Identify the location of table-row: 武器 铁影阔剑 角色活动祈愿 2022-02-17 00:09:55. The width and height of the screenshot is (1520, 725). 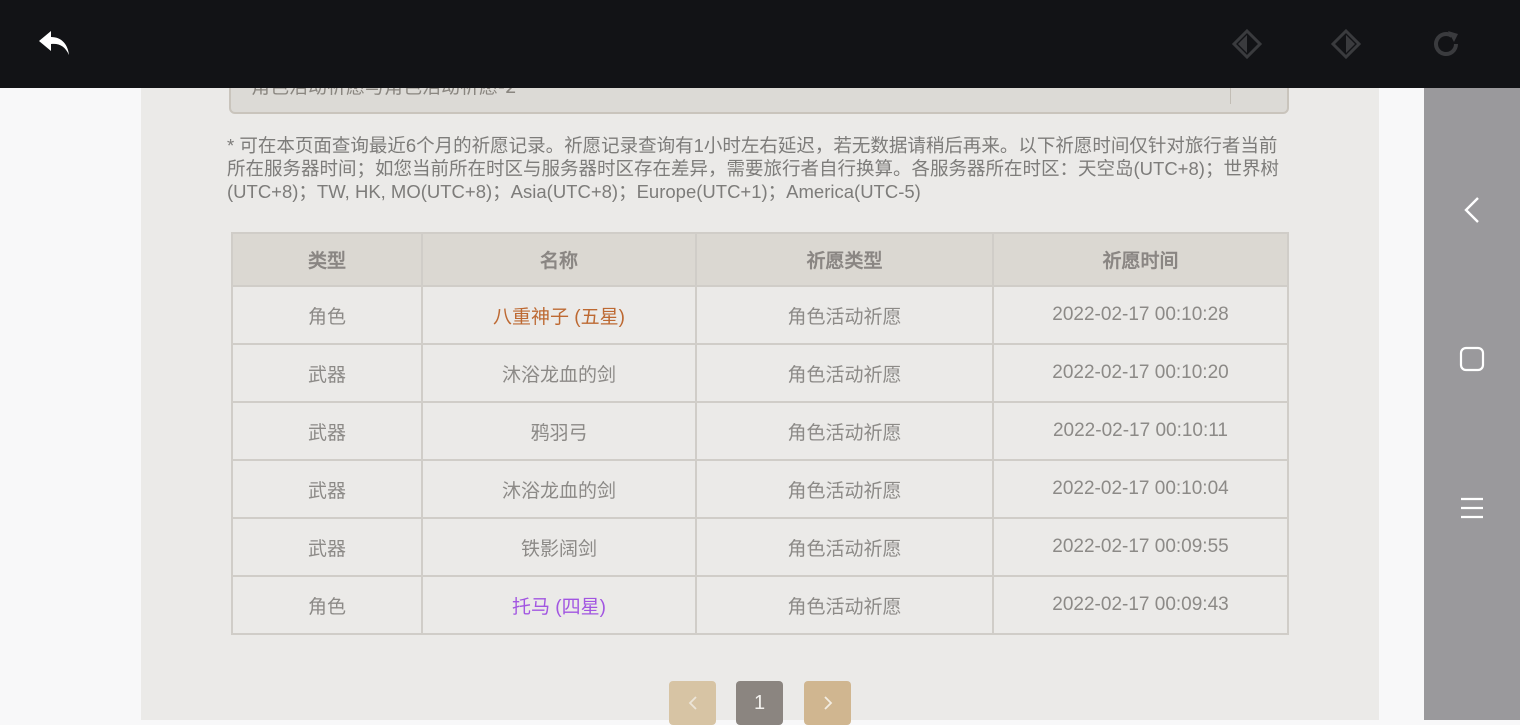
(760, 547).